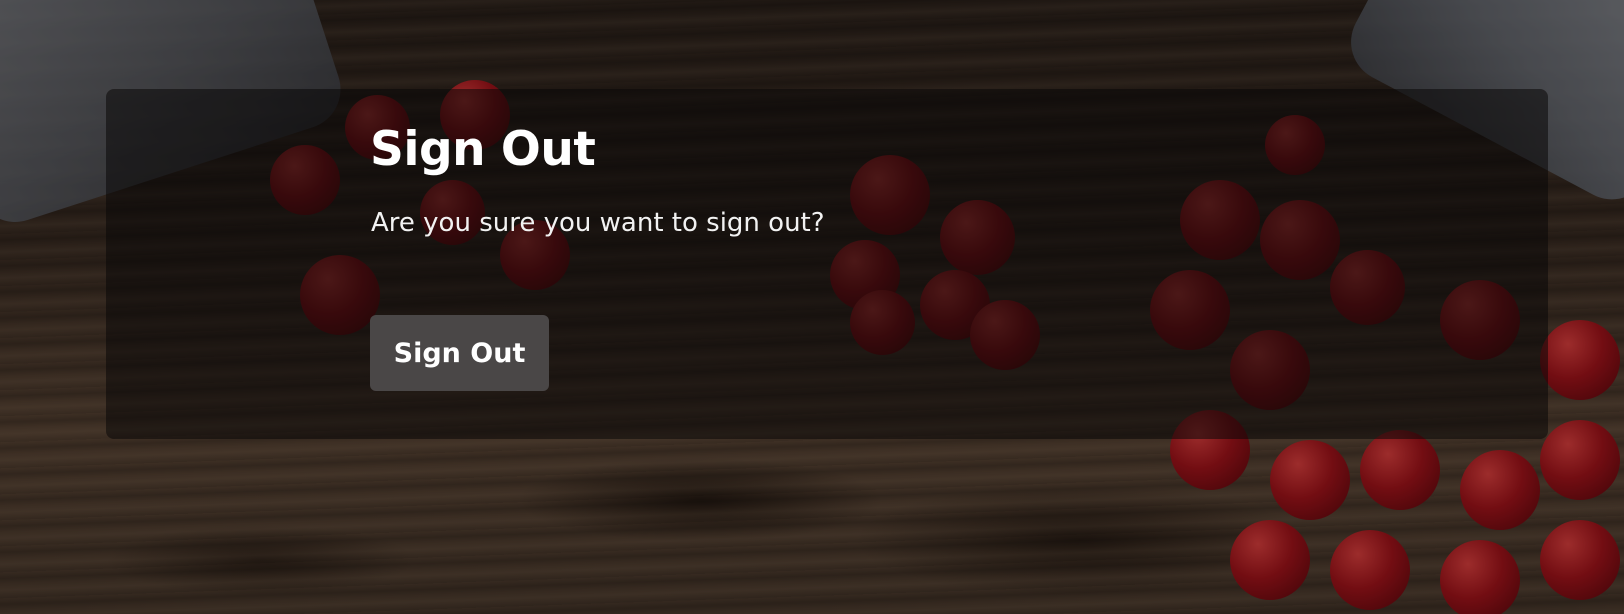  What do you see at coordinates (483, 149) in the screenshot?
I see `page-title: Sign Out` at bounding box center [483, 149].